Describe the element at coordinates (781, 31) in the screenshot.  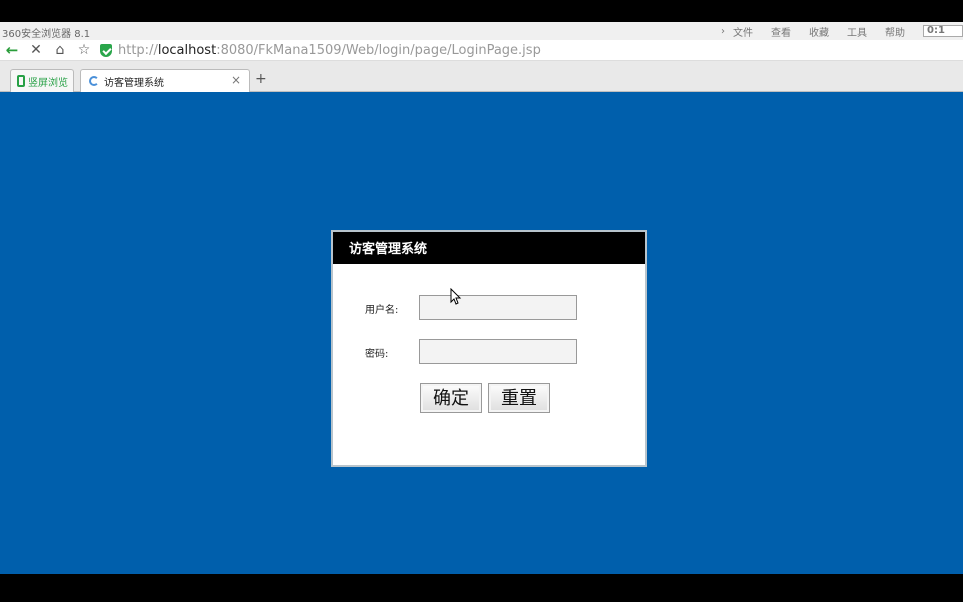
I see `menu-view: 查看` at that location.